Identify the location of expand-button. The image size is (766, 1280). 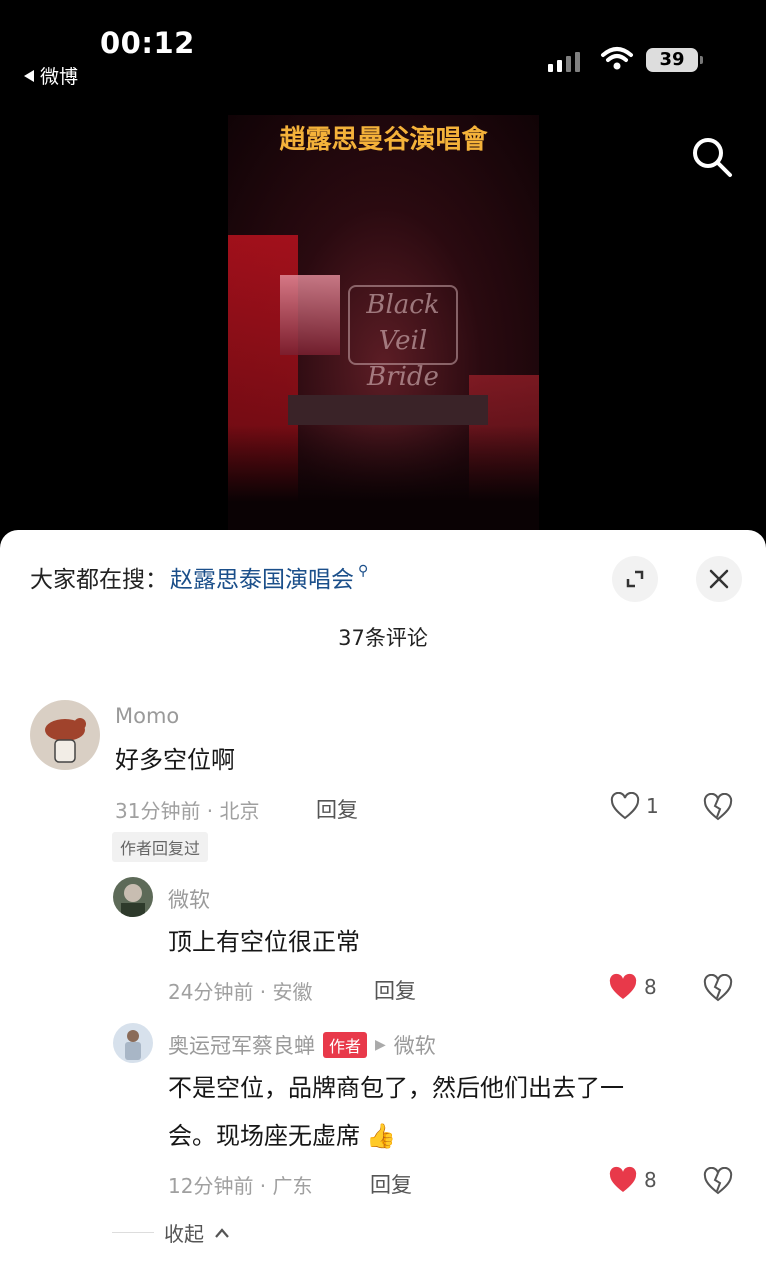
(635, 579).